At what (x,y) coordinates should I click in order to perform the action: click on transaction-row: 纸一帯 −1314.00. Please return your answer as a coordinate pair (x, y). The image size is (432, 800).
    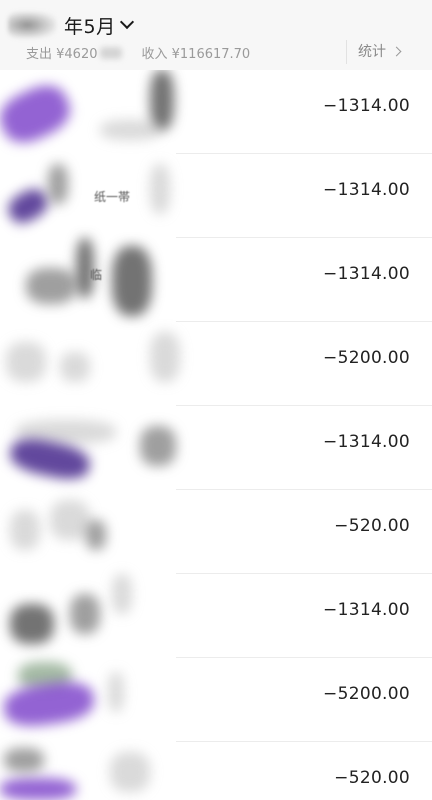
    Looking at the image, I should click on (216, 196).